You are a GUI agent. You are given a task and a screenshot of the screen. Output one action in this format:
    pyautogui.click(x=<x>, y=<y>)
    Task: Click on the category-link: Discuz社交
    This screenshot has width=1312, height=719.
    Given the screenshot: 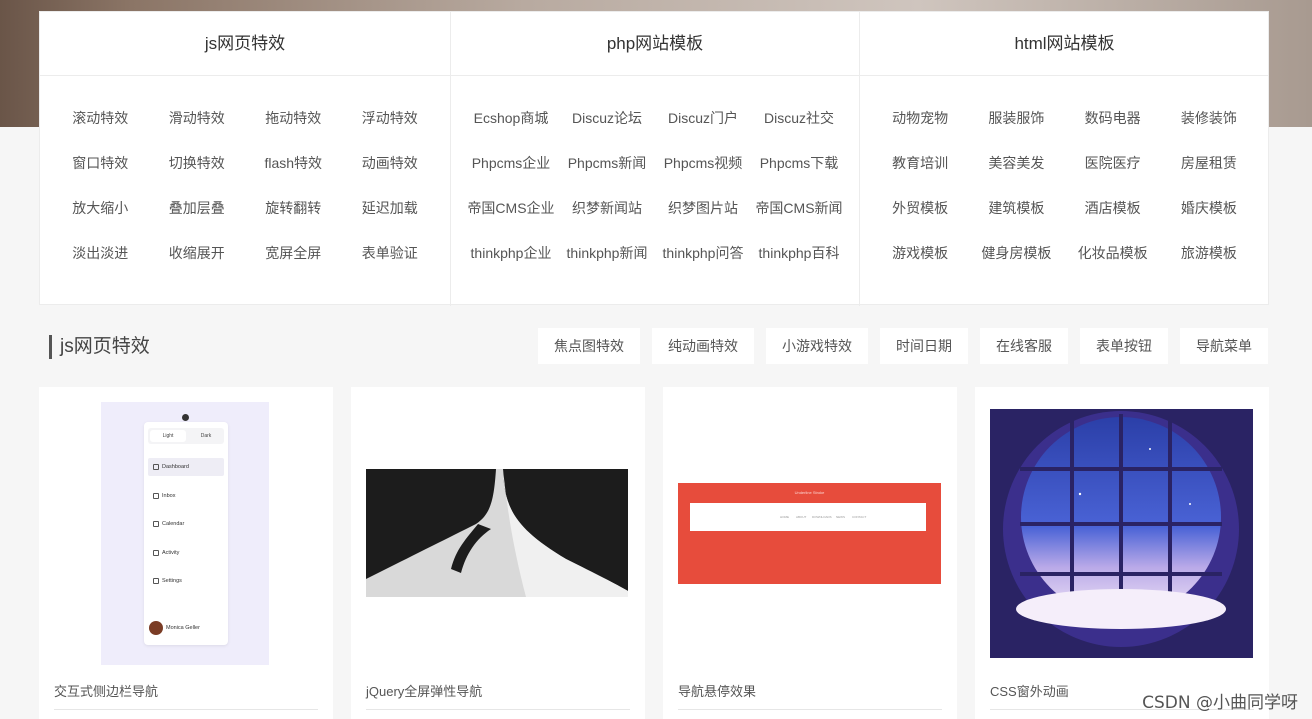 What is the action you would take?
    pyautogui.click(x=799, y=118)
    